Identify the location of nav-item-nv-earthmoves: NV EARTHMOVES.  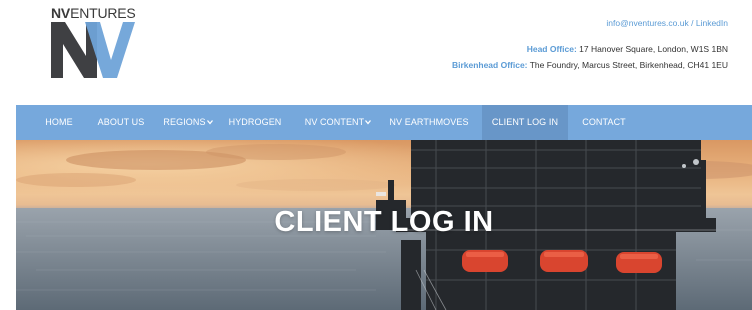
(429, 122).